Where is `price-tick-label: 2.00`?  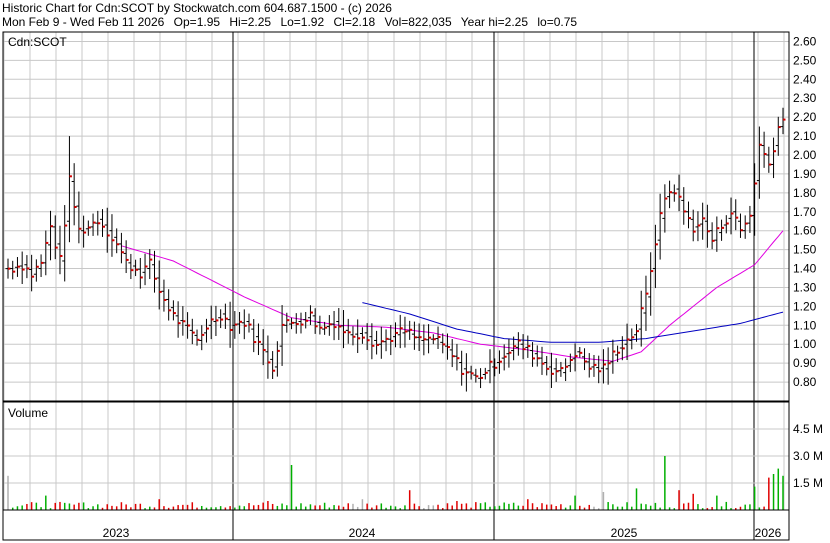 price-tick-label: 2.00 is located at coordinates (805, 155).